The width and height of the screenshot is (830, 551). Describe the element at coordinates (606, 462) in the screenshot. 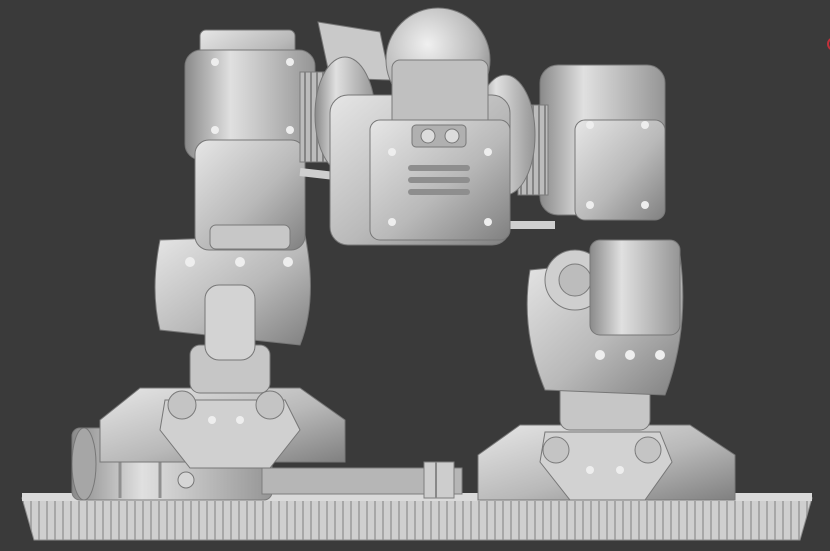

I see `right-foot` at that location.